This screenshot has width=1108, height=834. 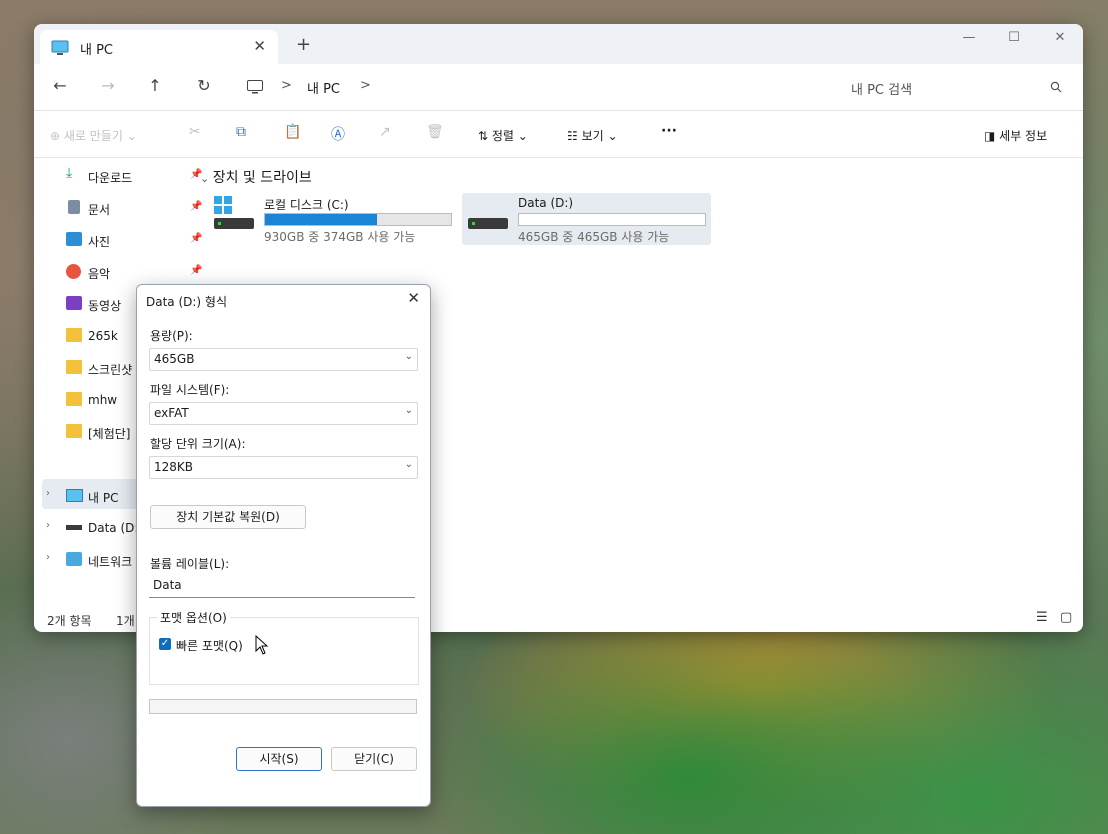 I want to click on search-placeholder: 내 PC 검색, so click(x=882, y=90).